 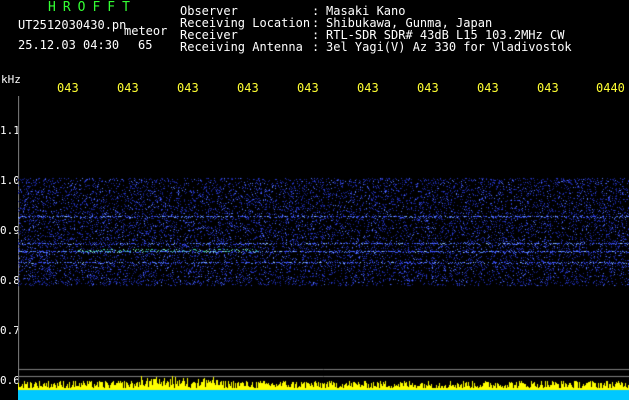 I want to click on y-axis-unit: kHz, so click(x=11, y=79).